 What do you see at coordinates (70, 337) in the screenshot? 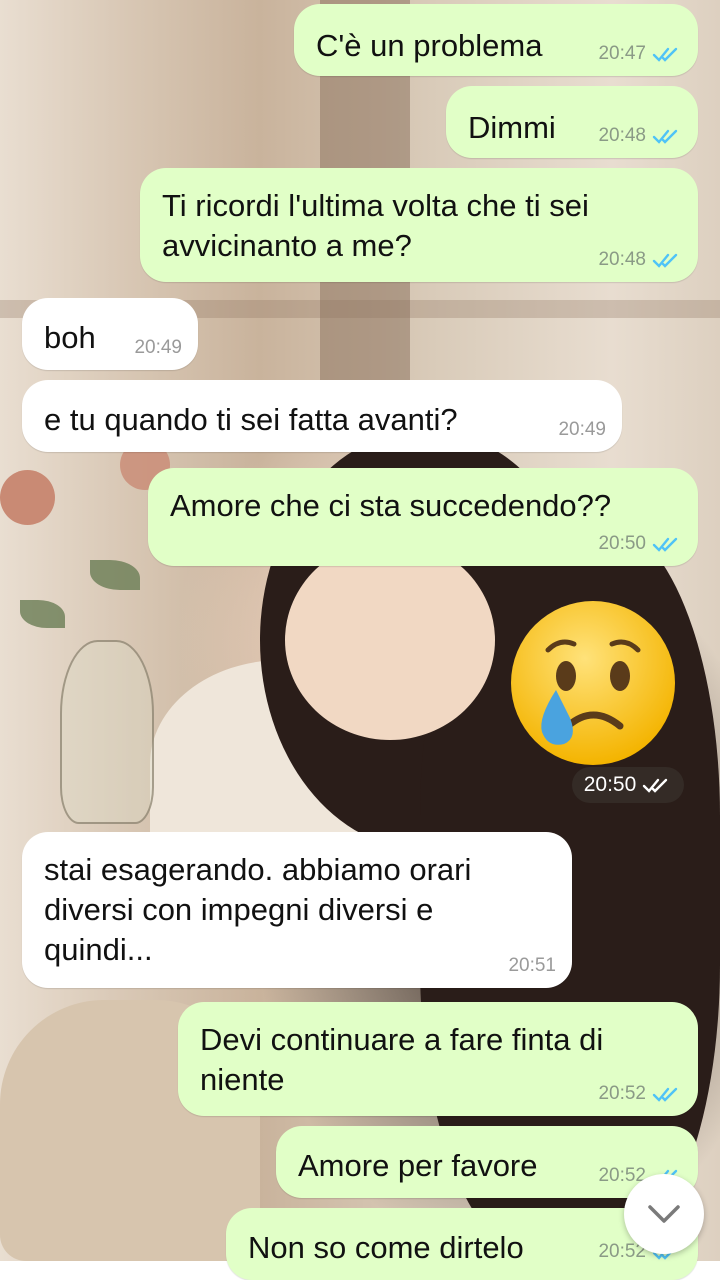
I see `message-text: boh` at bounding box center [70, 337].